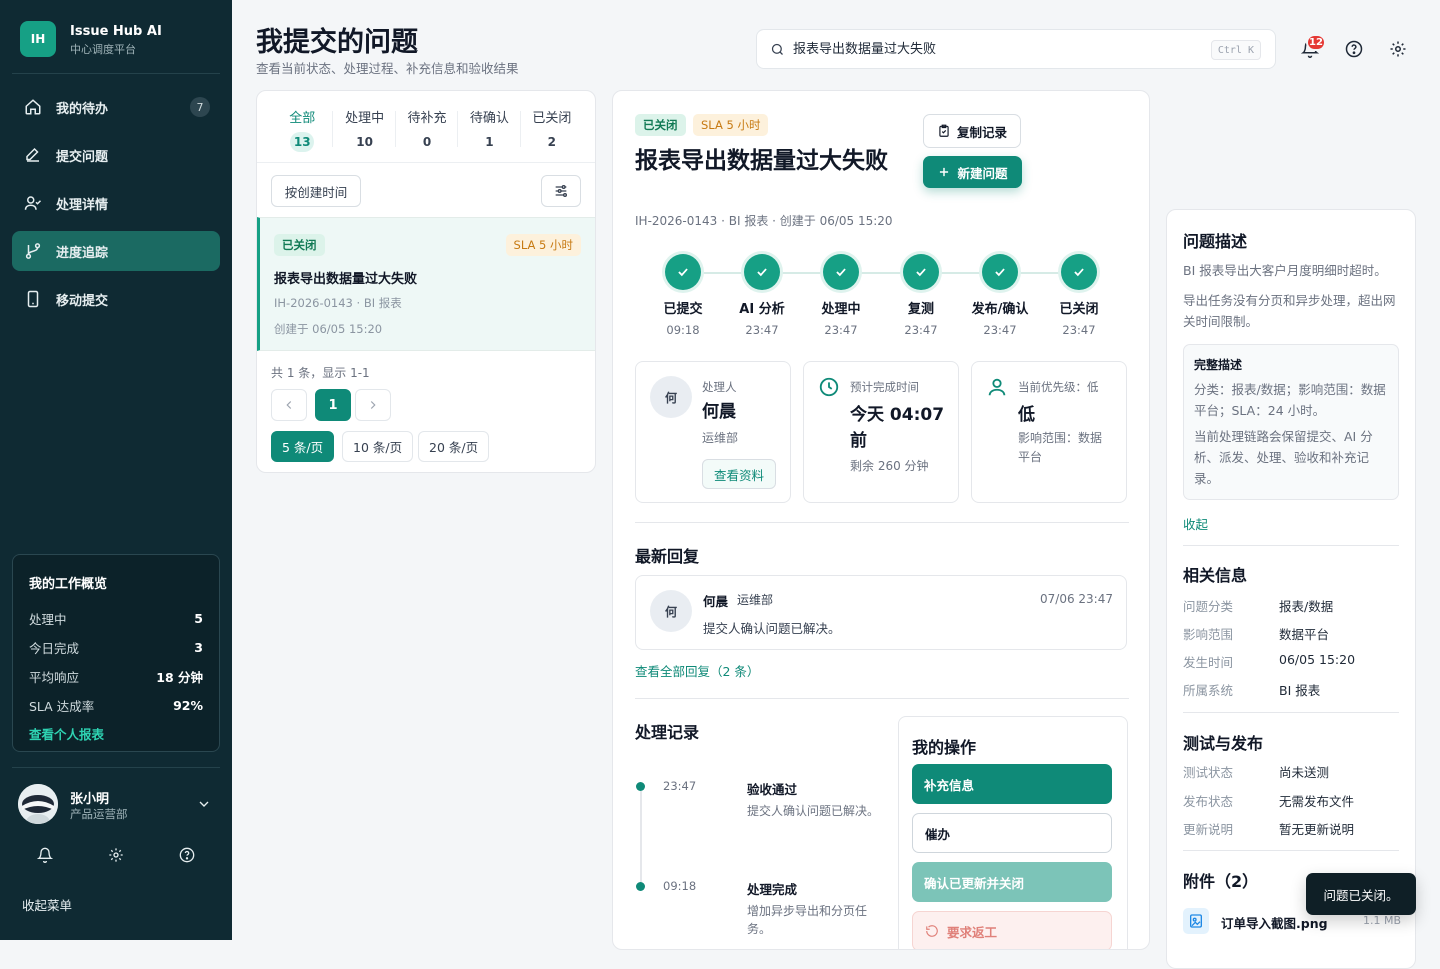 The width and height of the screenshot is (1440, 969). Describe the element at coordinates (772, 789) in the screenshot. I see `record-title: 验收通过` at that location.